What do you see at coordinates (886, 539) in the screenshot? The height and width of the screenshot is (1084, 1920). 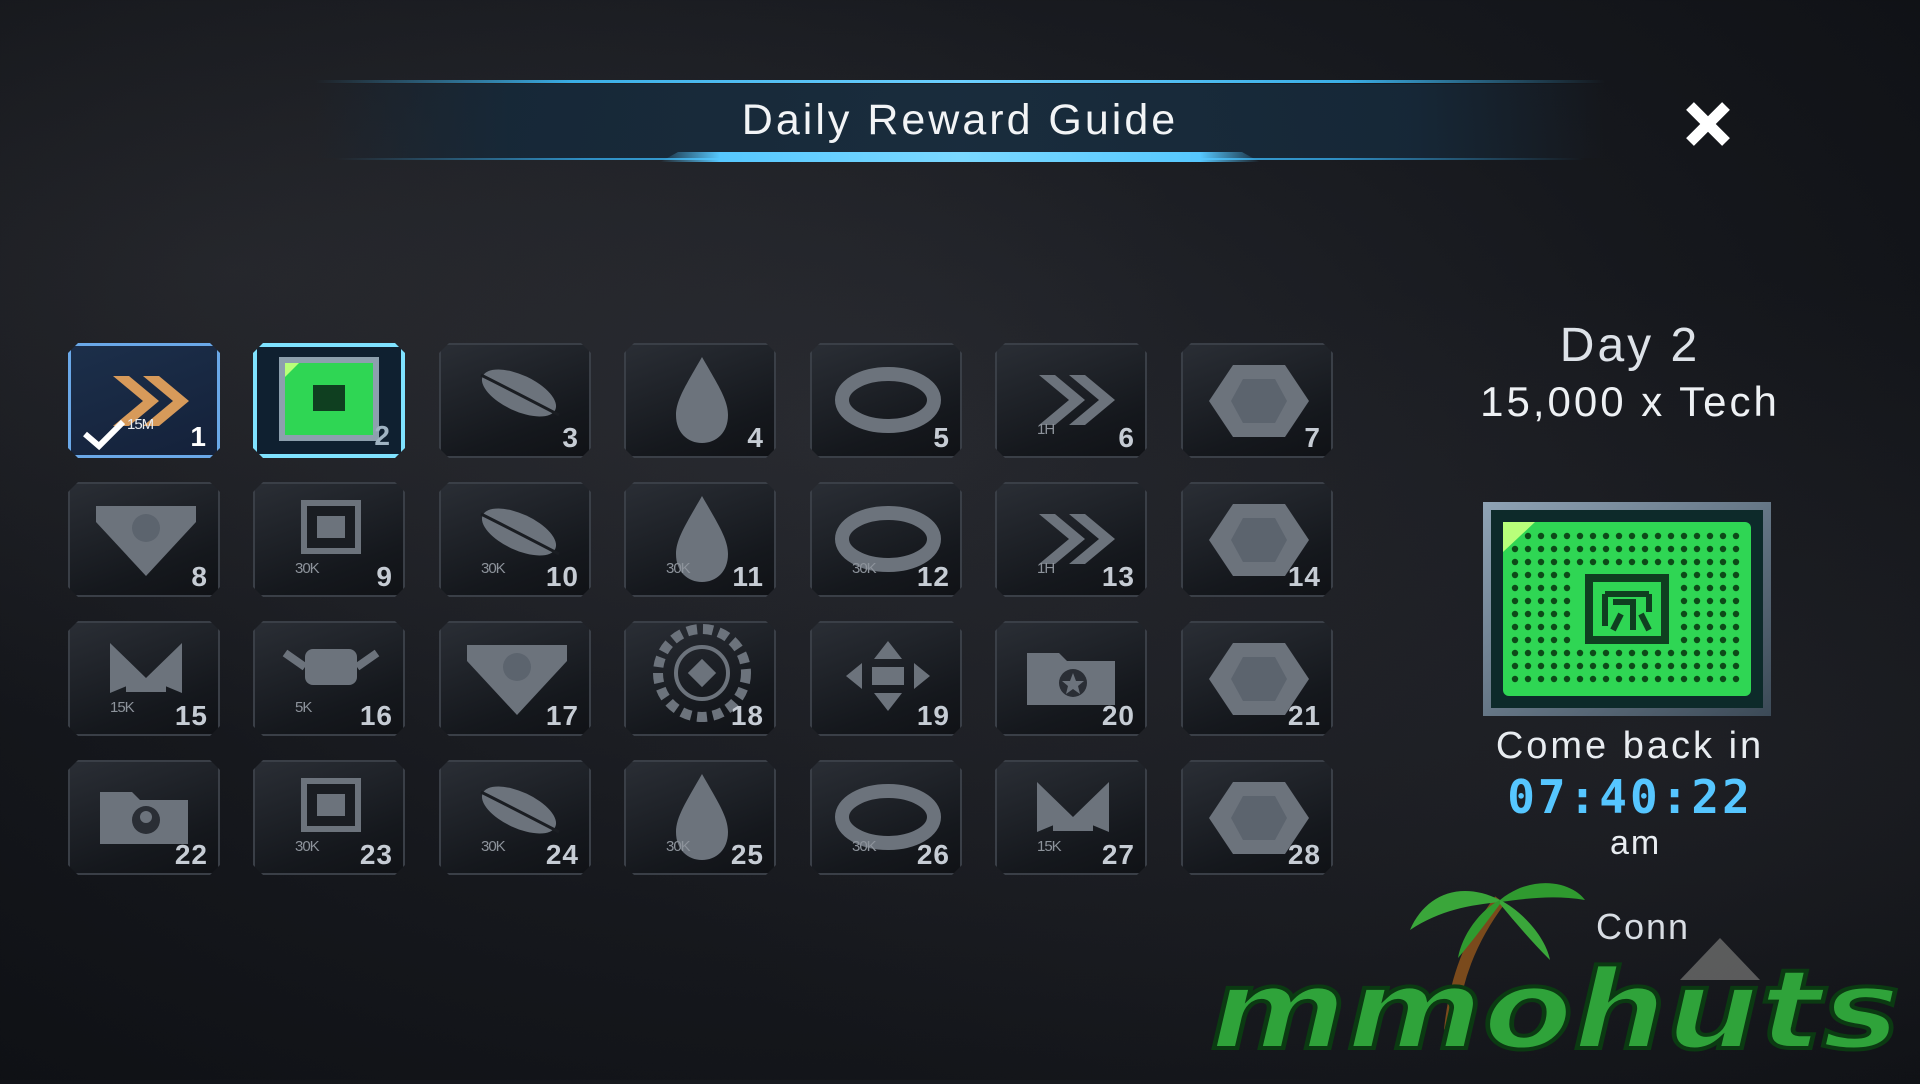 I see `day-reward-cell: 30K 12` at bounding box center [886, 539].